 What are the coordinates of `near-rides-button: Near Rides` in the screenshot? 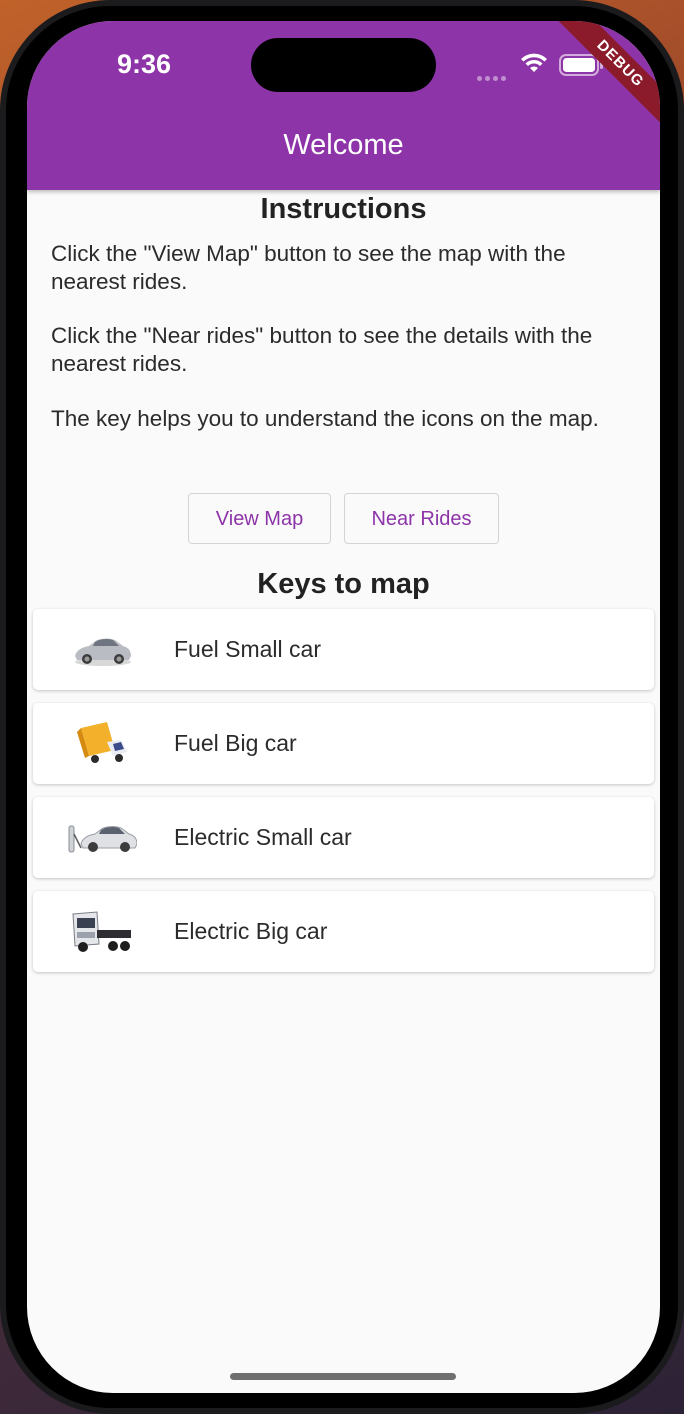 It's located at (421, 518).